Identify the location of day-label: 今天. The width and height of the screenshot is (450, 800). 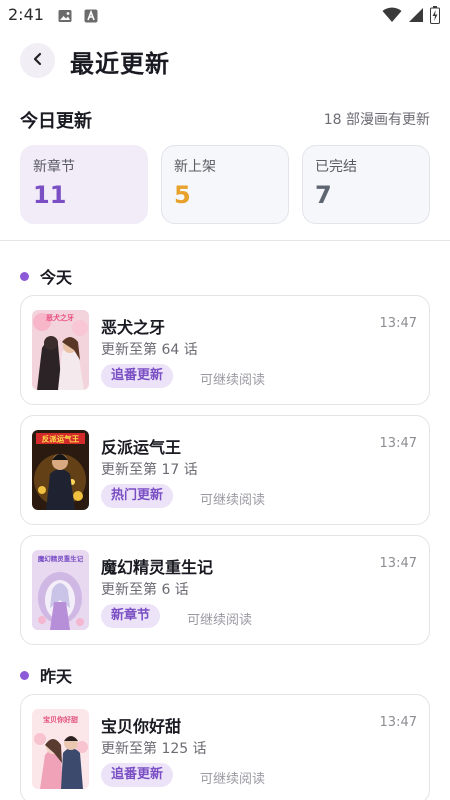
(56, 277).